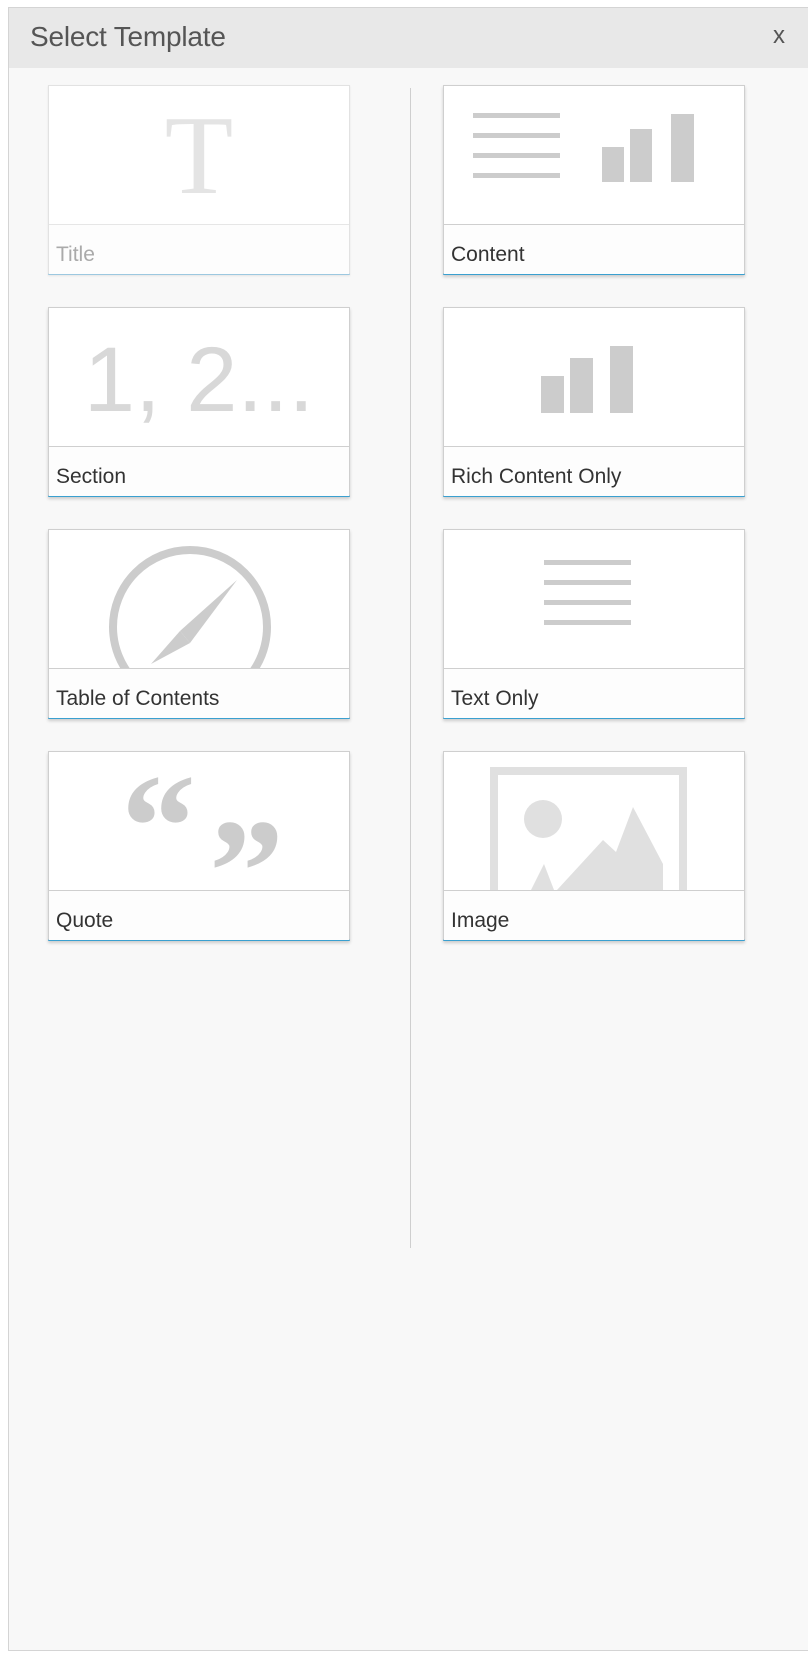 The height and width of the screenshot is (1653, 808). I want to click on close-quote-glyph: ”, so click(246, 839).